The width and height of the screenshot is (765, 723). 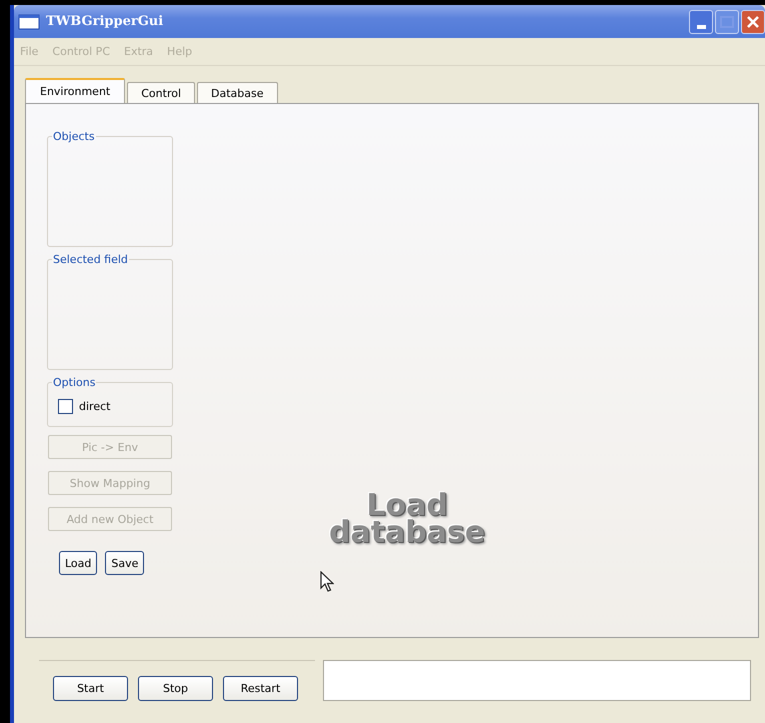 What do you see at coordinates (161, 92) in the screenshot?
I see `tab: Control` at bounding box center [161, 92].